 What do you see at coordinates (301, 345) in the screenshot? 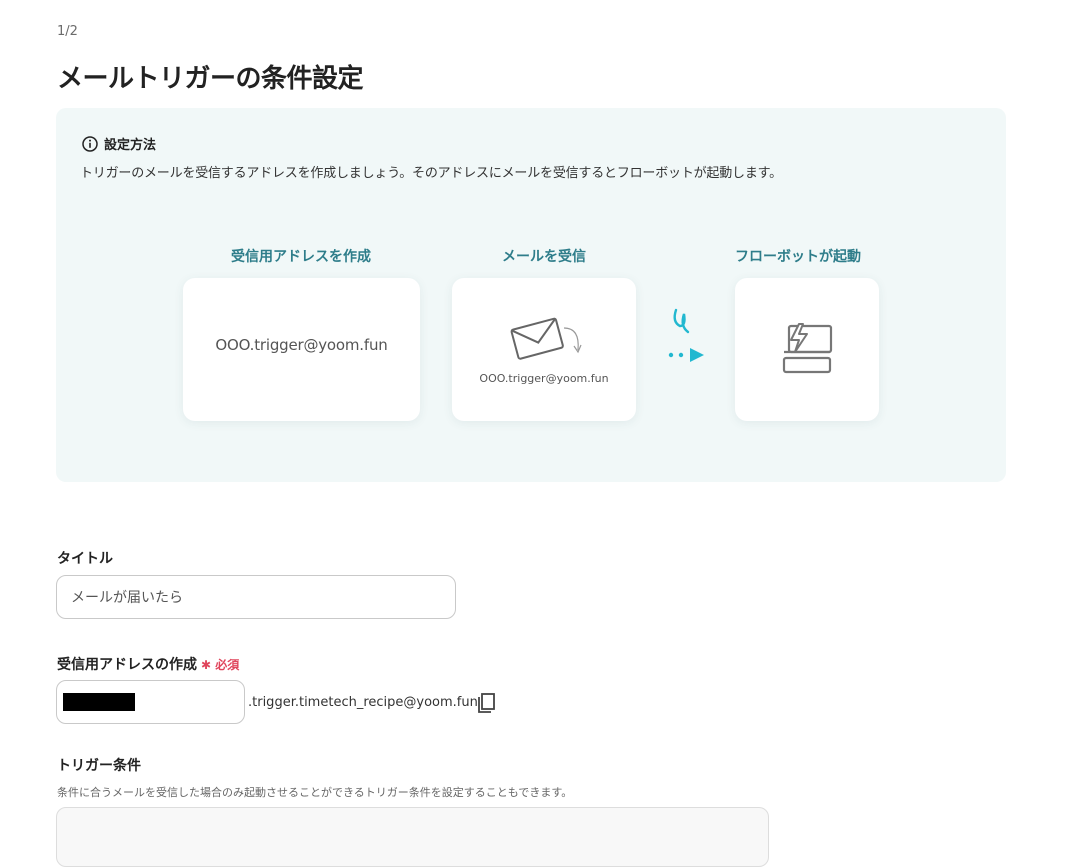
I see `card-address-text: OOO.trigger@yoom.fun` at bounding box center [301, 345].